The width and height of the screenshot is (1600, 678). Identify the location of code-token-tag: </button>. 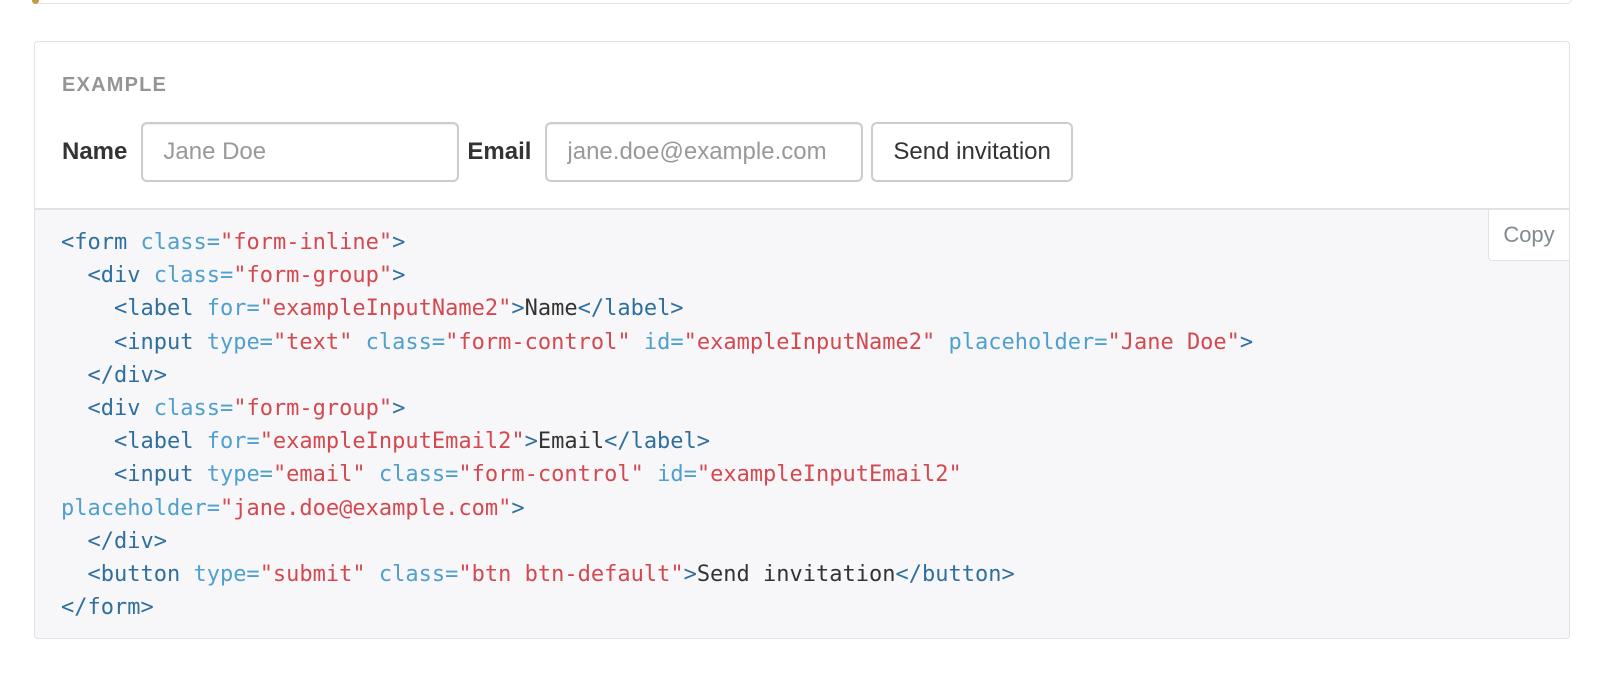
(955, 575).